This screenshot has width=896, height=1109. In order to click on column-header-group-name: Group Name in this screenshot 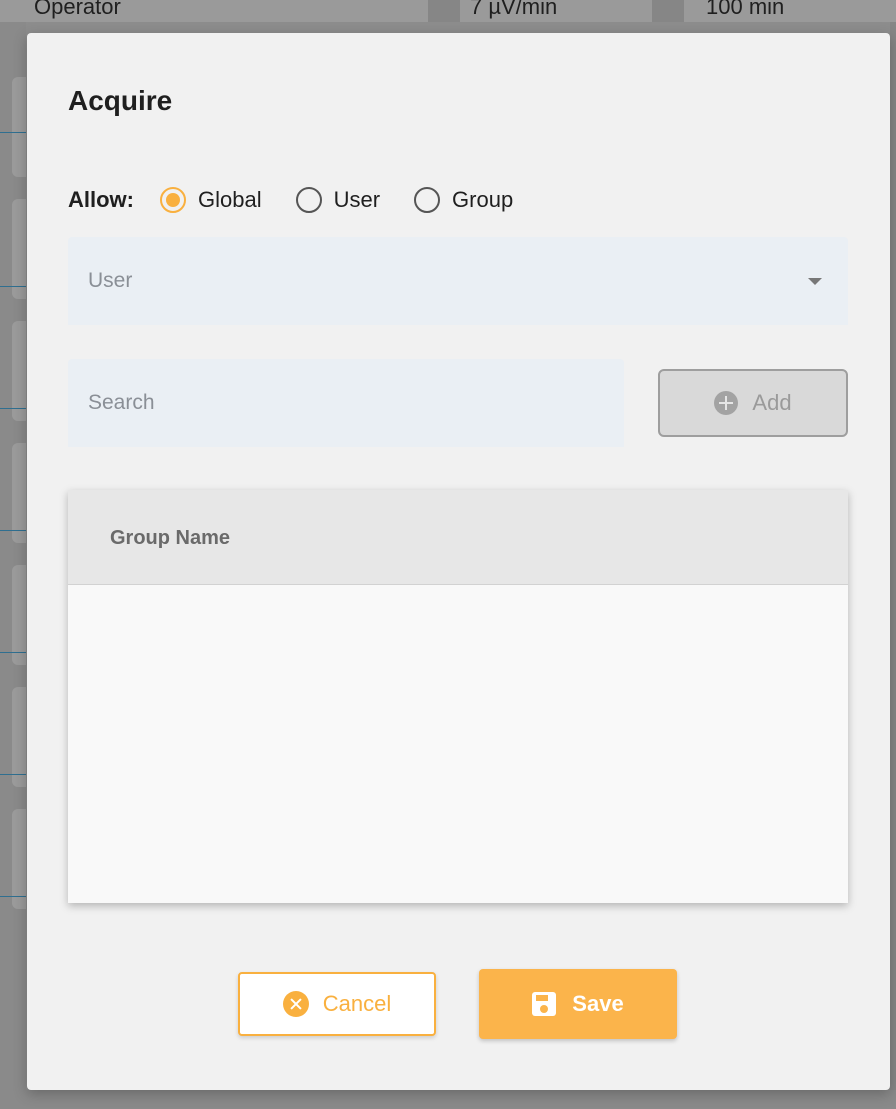, I will do `click(170, 538)`.